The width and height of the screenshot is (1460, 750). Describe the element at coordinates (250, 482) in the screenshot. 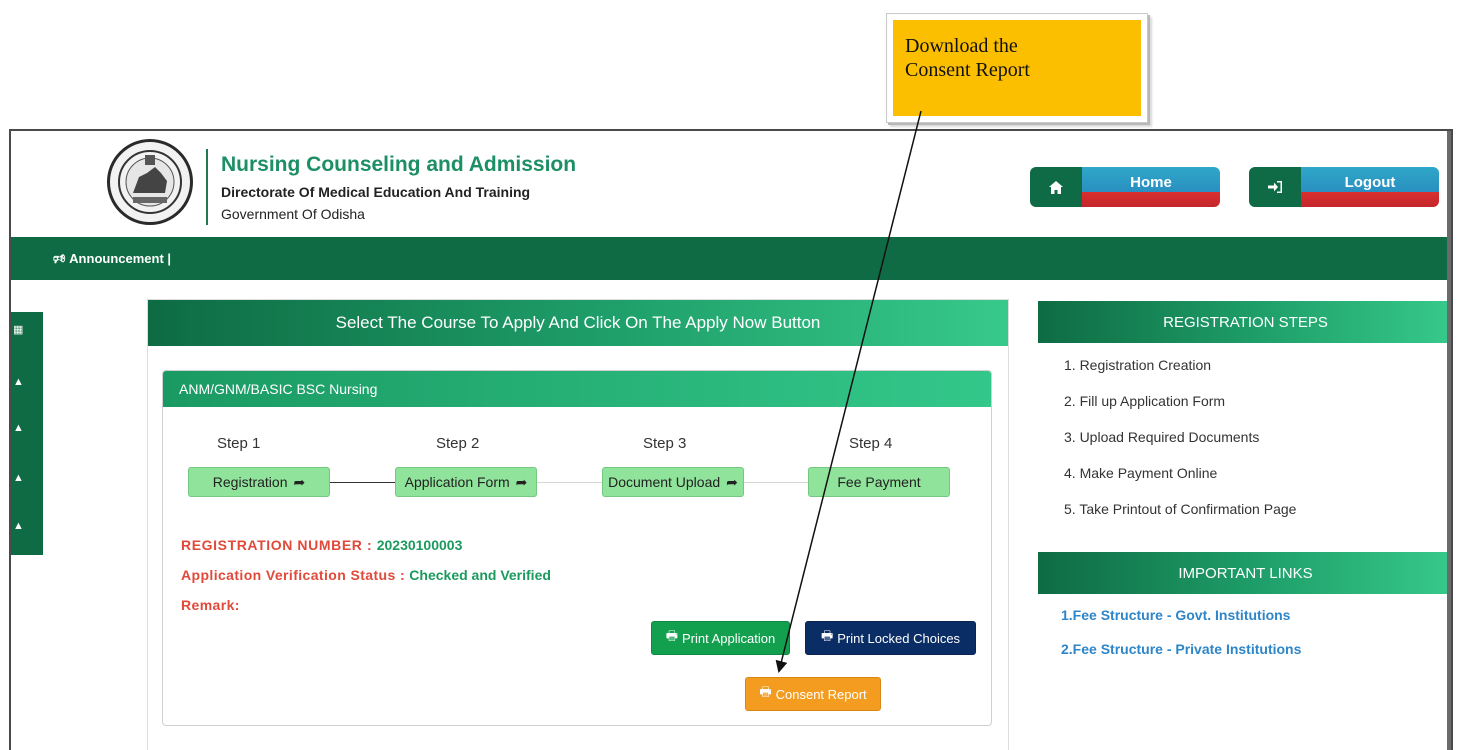

I see `step-registration-label: Registration` at that location.